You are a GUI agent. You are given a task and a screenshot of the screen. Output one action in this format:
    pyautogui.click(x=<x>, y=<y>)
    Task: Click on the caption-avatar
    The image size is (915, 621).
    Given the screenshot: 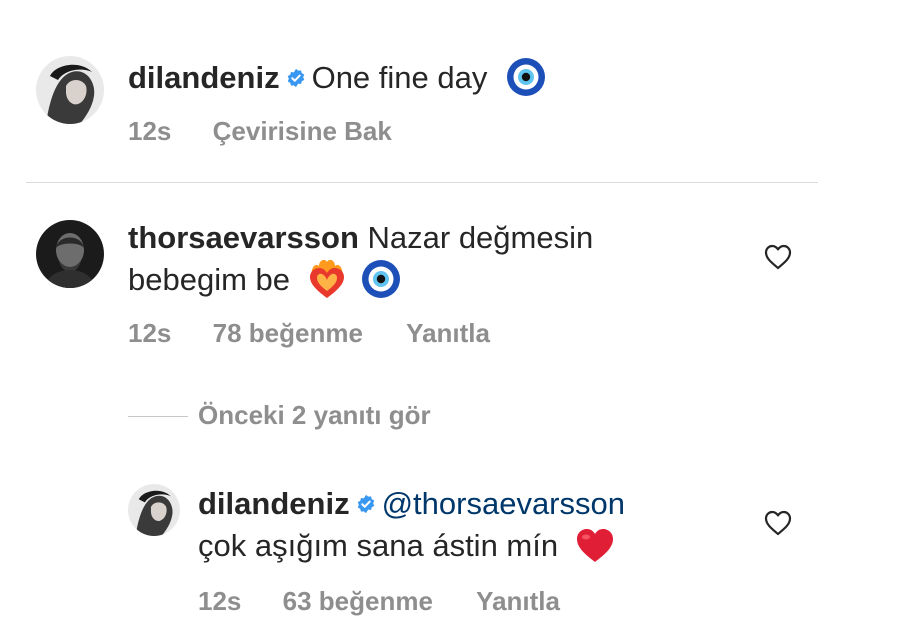 What is the action you would take?
    pyautogui.click(x=70, y=90)
    